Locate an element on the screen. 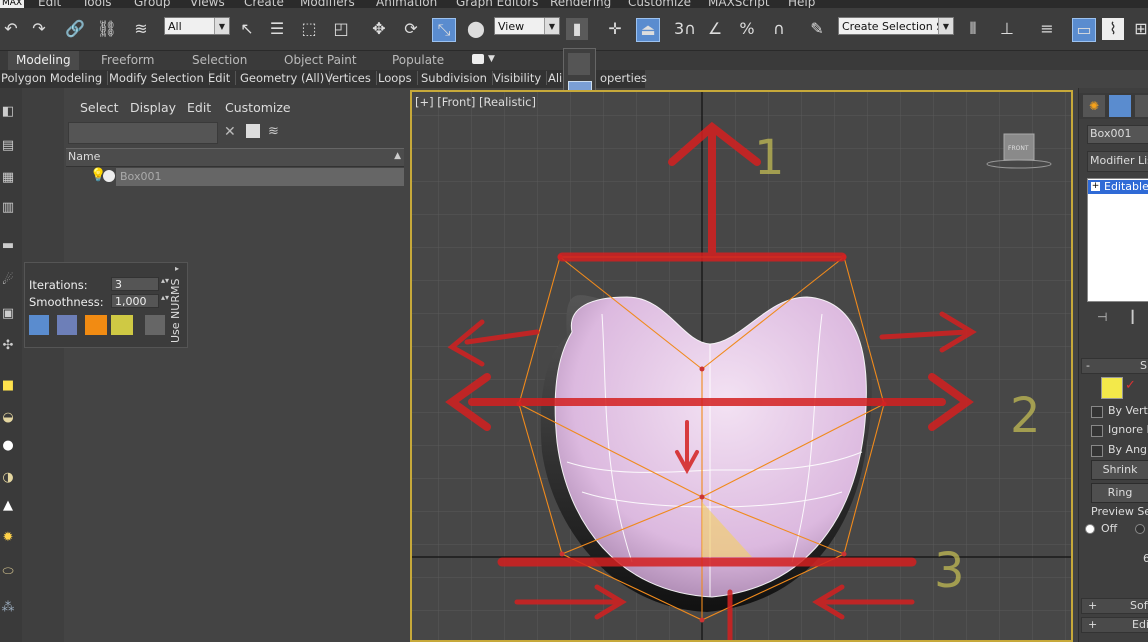  curve-editor-icon: ⌇ is located at coordinates (1113, 29).